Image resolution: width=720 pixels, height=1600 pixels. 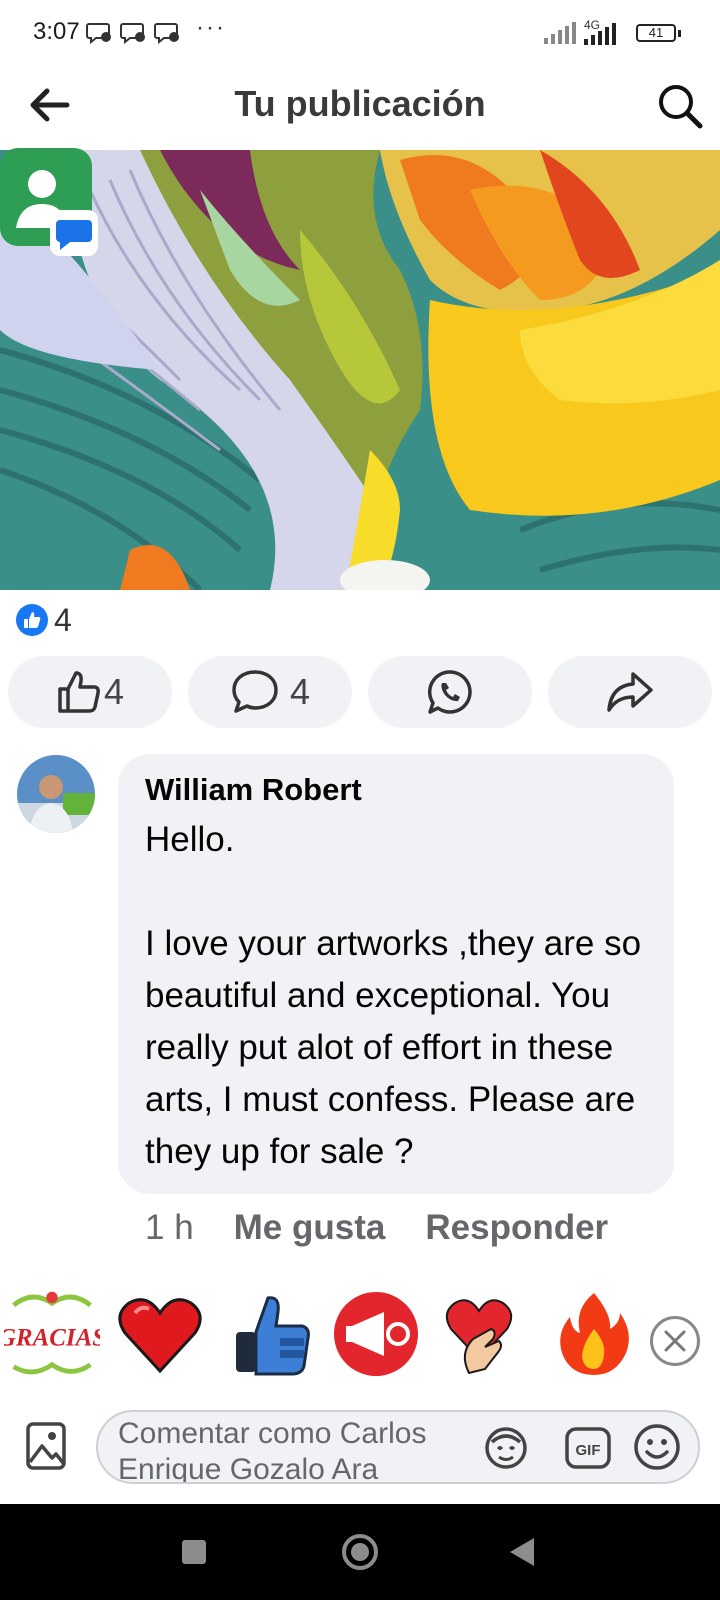 I want to click on comment-button: 4, so click(x=270, y=692).